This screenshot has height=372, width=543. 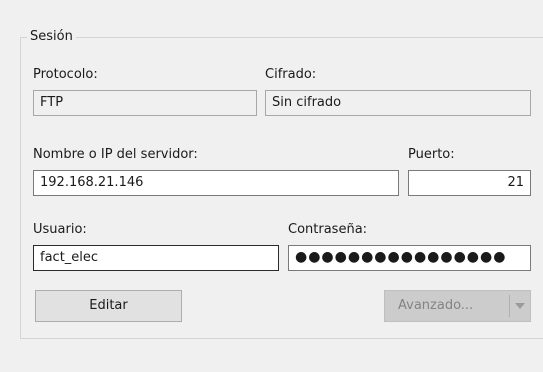 What do you see at coordinates (328, 229) in the screenshot?
I see `password-label: Contraseña:` at bounding box center [328, 229].